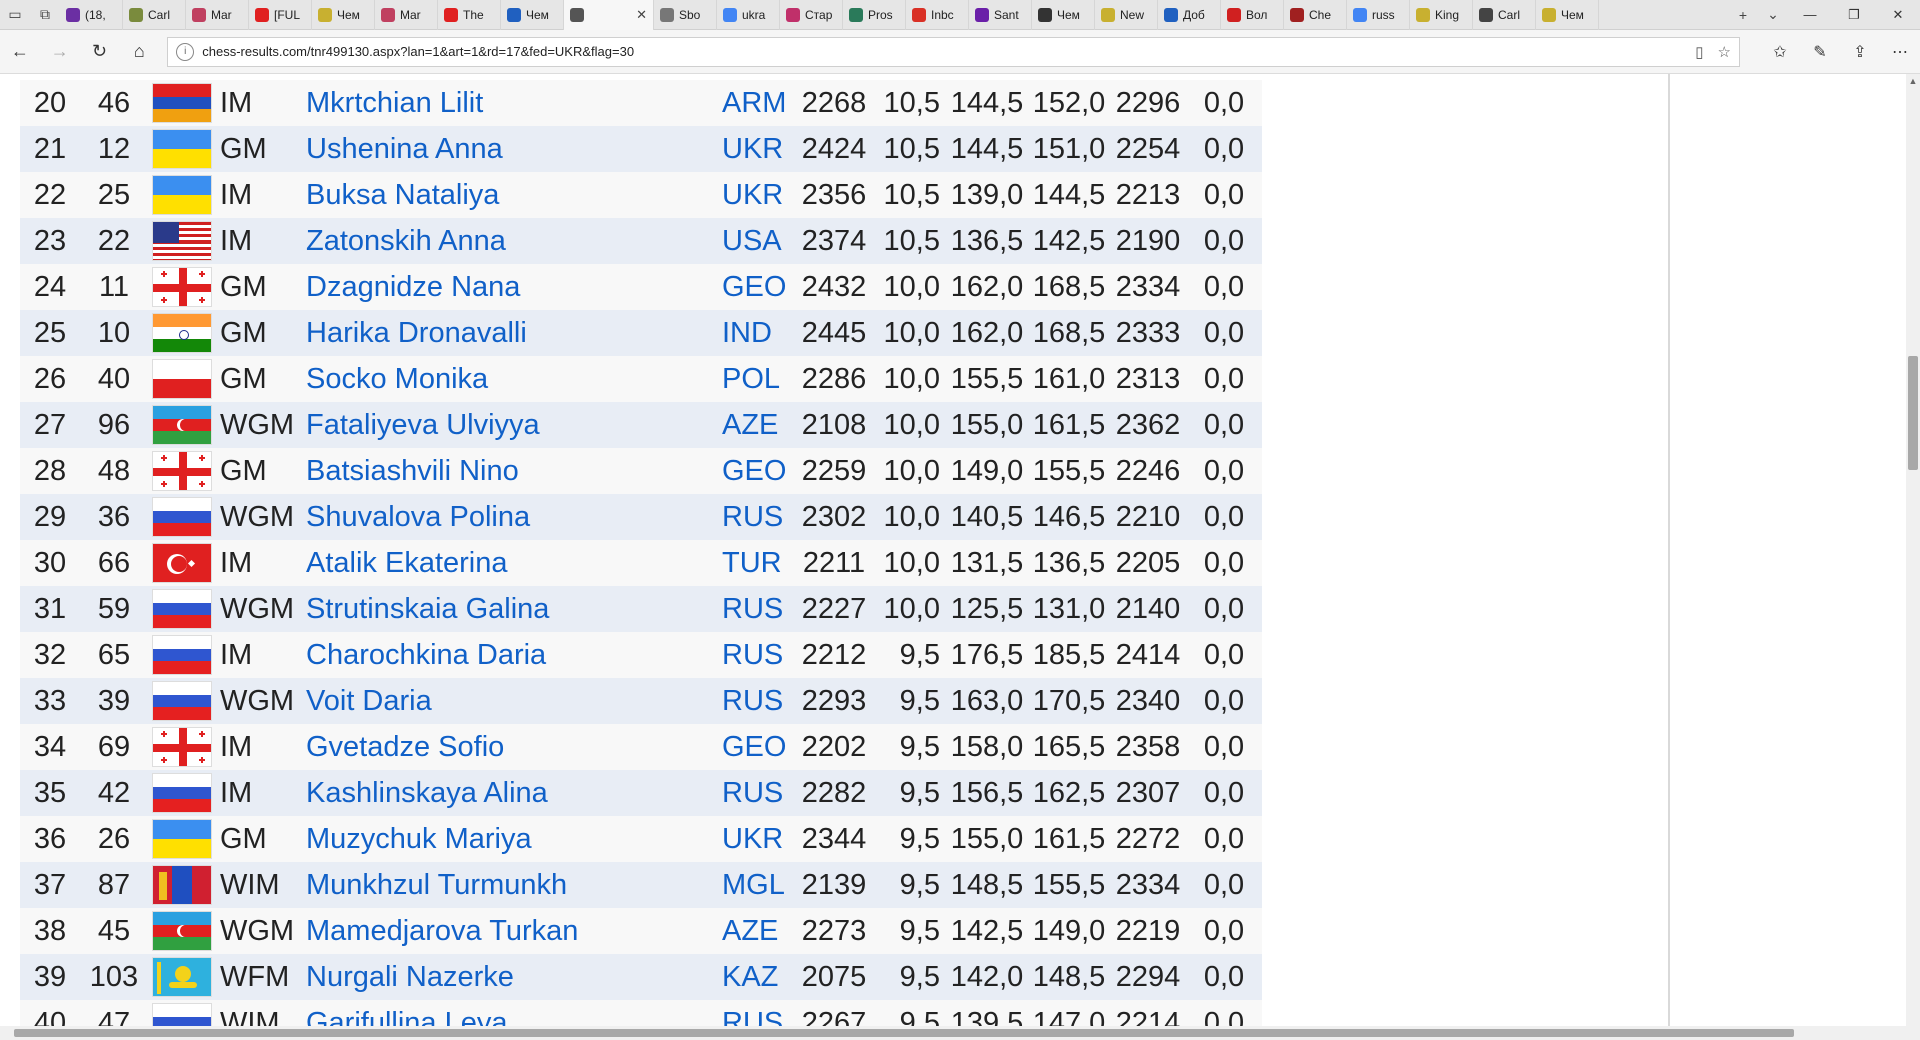 The height and width of the screenshot is (1040, 1920). Describe the element at coordinates (1854, 15) in the screenshot. I see `restore-icon: ❐` at that location.